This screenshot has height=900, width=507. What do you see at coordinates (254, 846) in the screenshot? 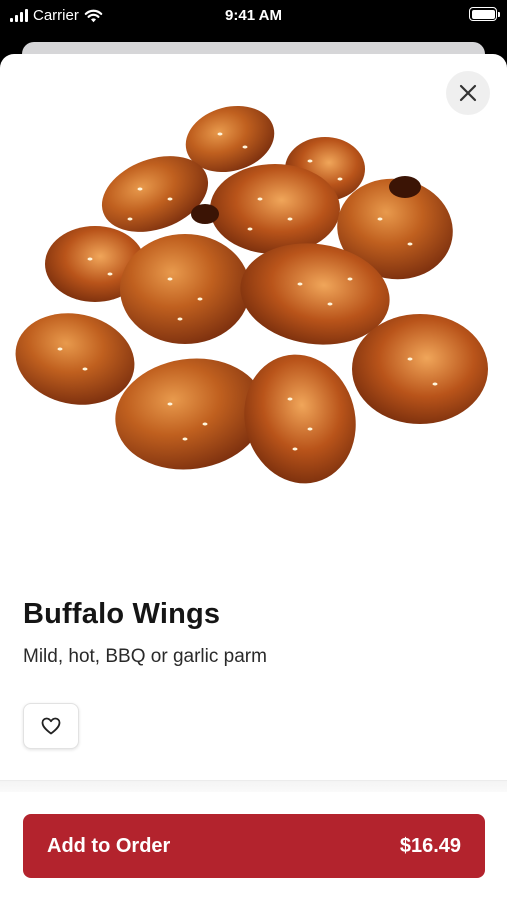
I see `add-to-order-button: Add to Order $16.49` at bounding box center [254, 846].